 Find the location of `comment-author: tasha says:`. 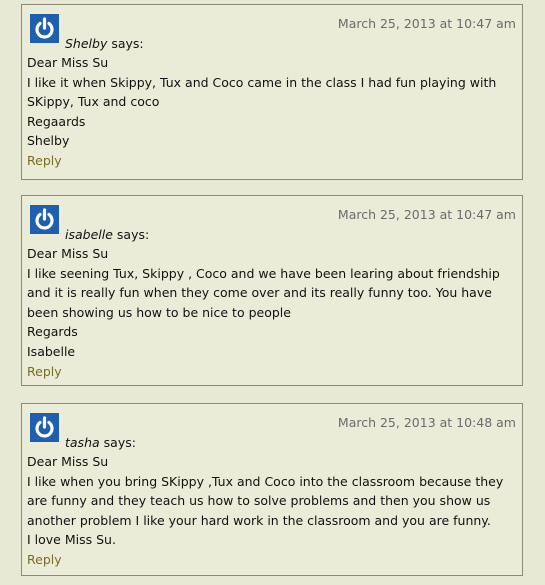

comment-author: tasha says: is located at coordinates (100, 442).